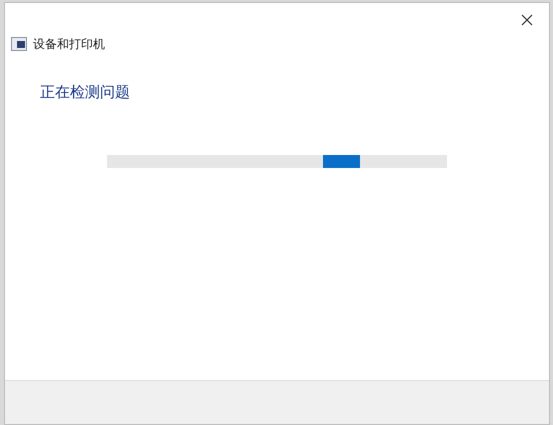 The height and width of the screenshot is (425, 553). Describe the element at coordinates (85, 92) in the screenshot. I see `status-heading: 正在检测问题` at that location.